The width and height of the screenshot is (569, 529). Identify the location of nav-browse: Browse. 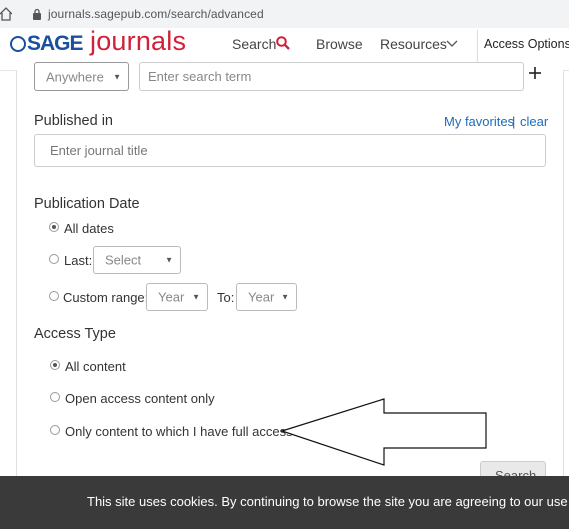
(339, 44).